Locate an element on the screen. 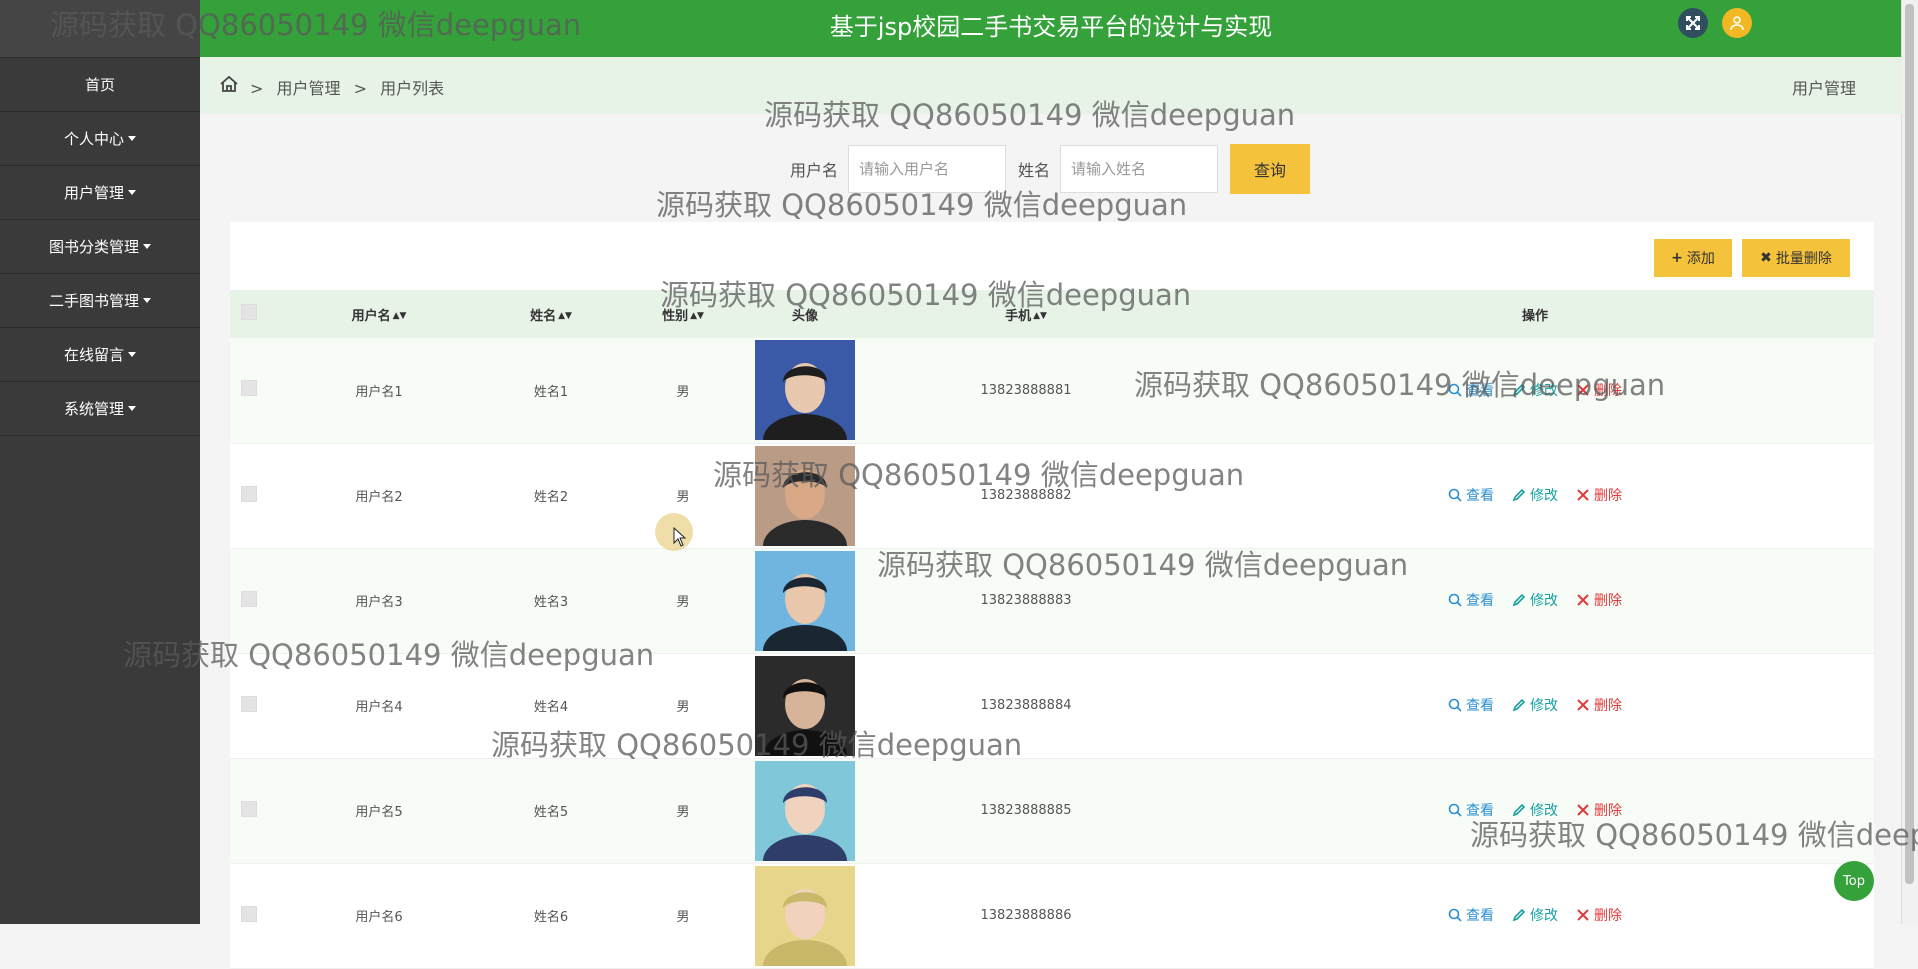 The image size is (1918, 969). user-icon is located at coordinates (1737, 23).